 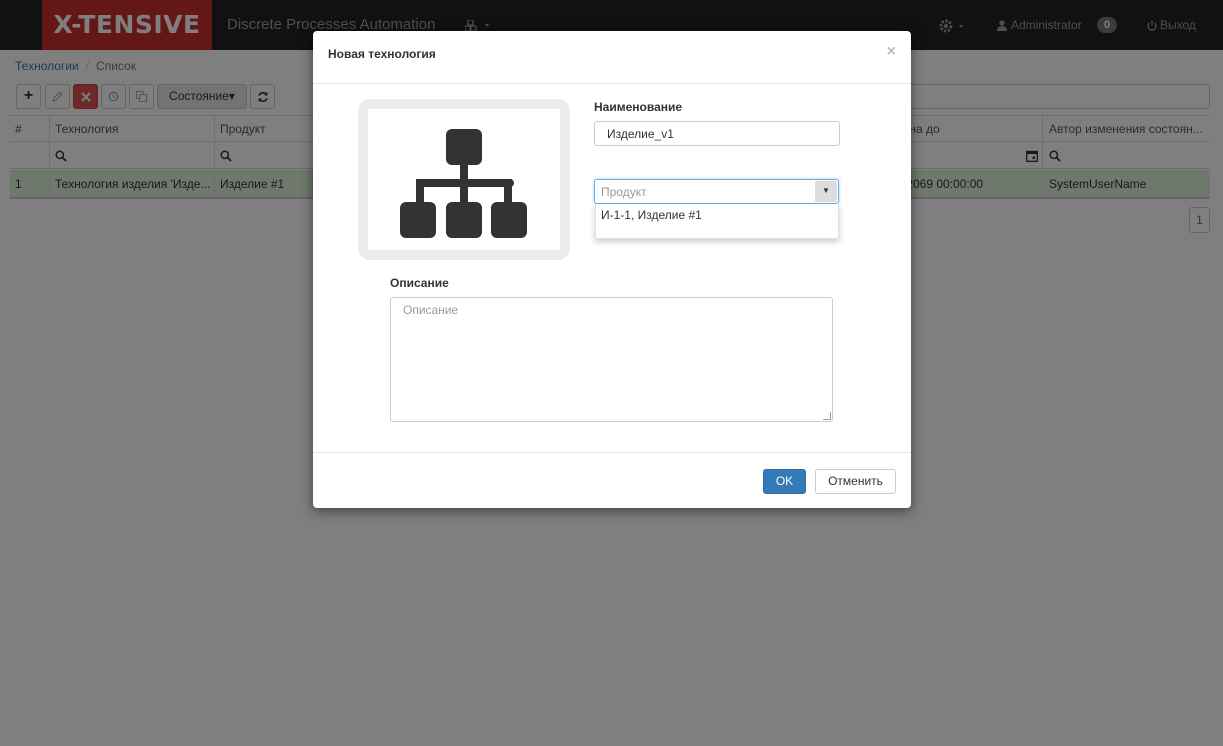 I want to click on product-select: Продукт ▼, so click(x=716, y=191).